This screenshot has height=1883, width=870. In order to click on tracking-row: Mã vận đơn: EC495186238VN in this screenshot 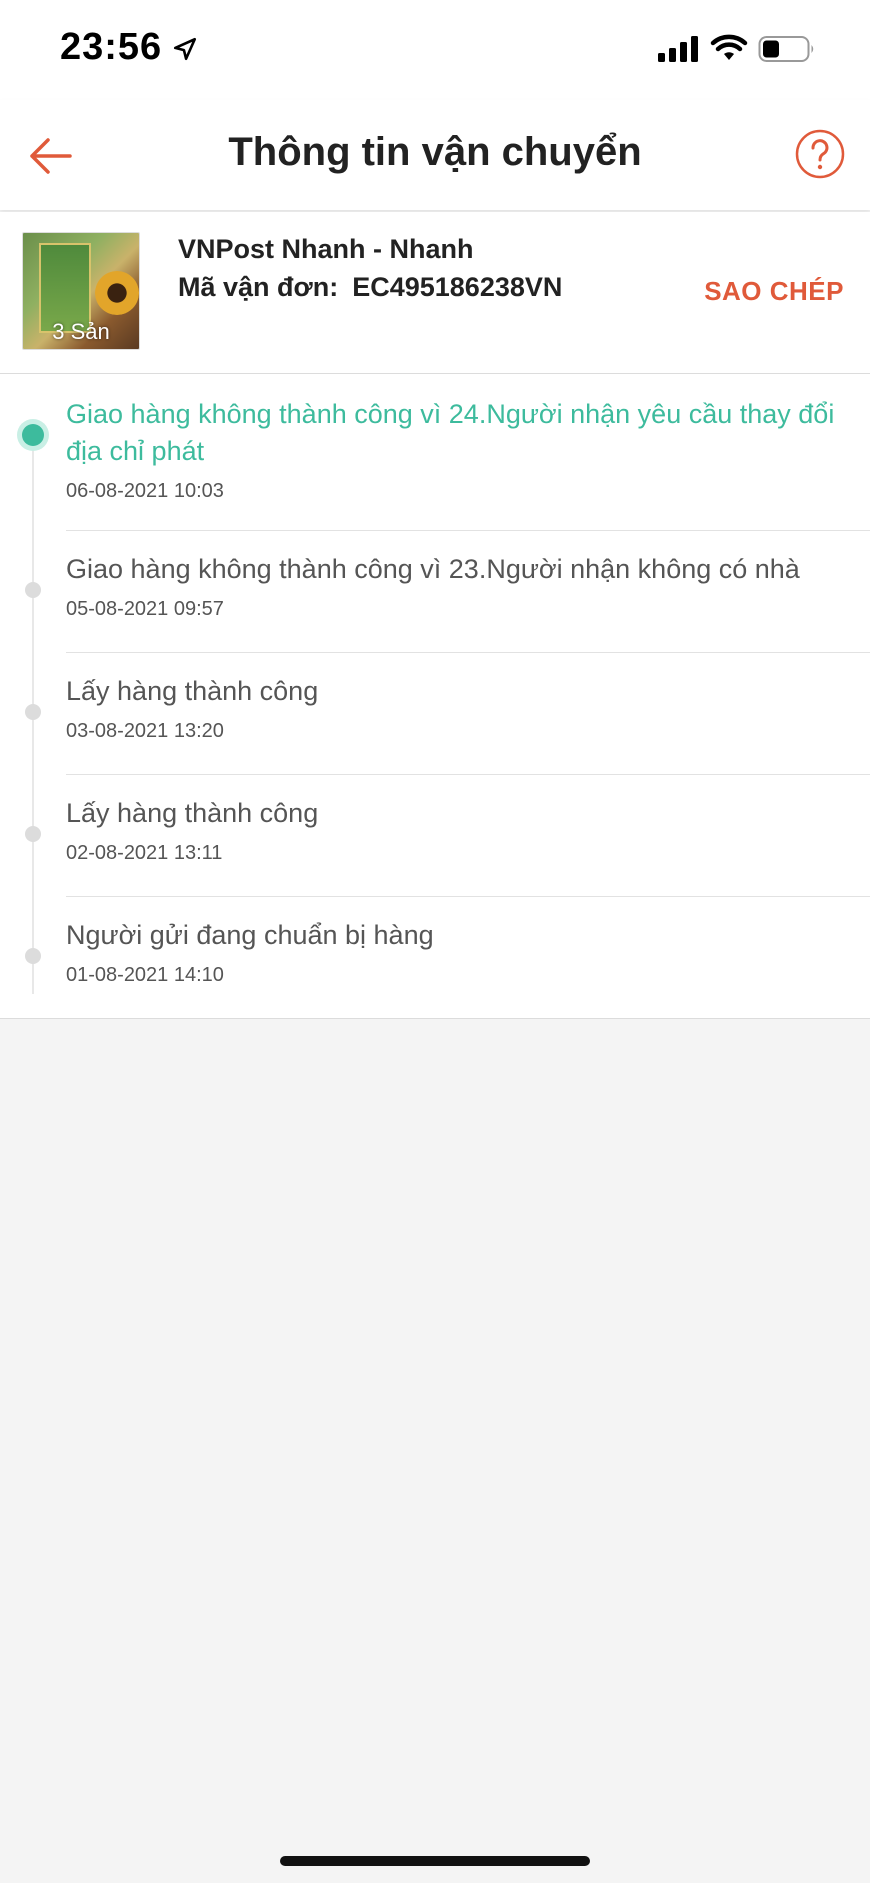, I will do `click(370, 287)`.